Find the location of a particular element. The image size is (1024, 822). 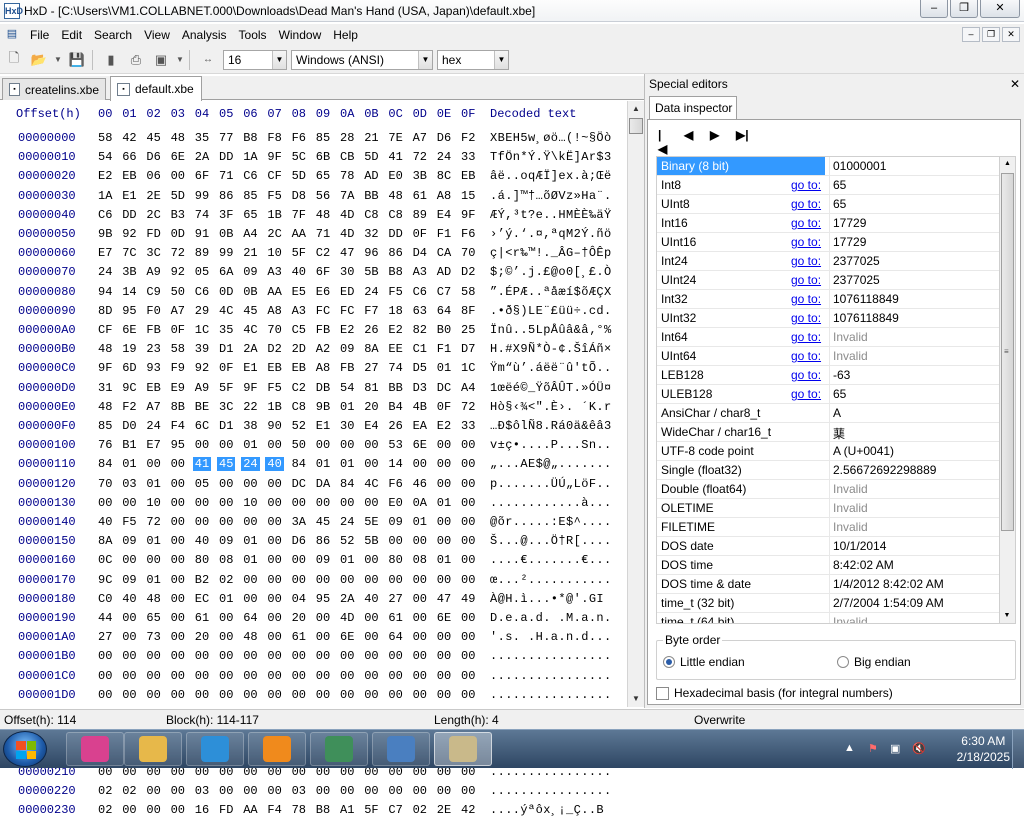

decoded-text: ÆÝ,³t?e..HMÈÈ‰äŸ is located at coordinates (551, 215).